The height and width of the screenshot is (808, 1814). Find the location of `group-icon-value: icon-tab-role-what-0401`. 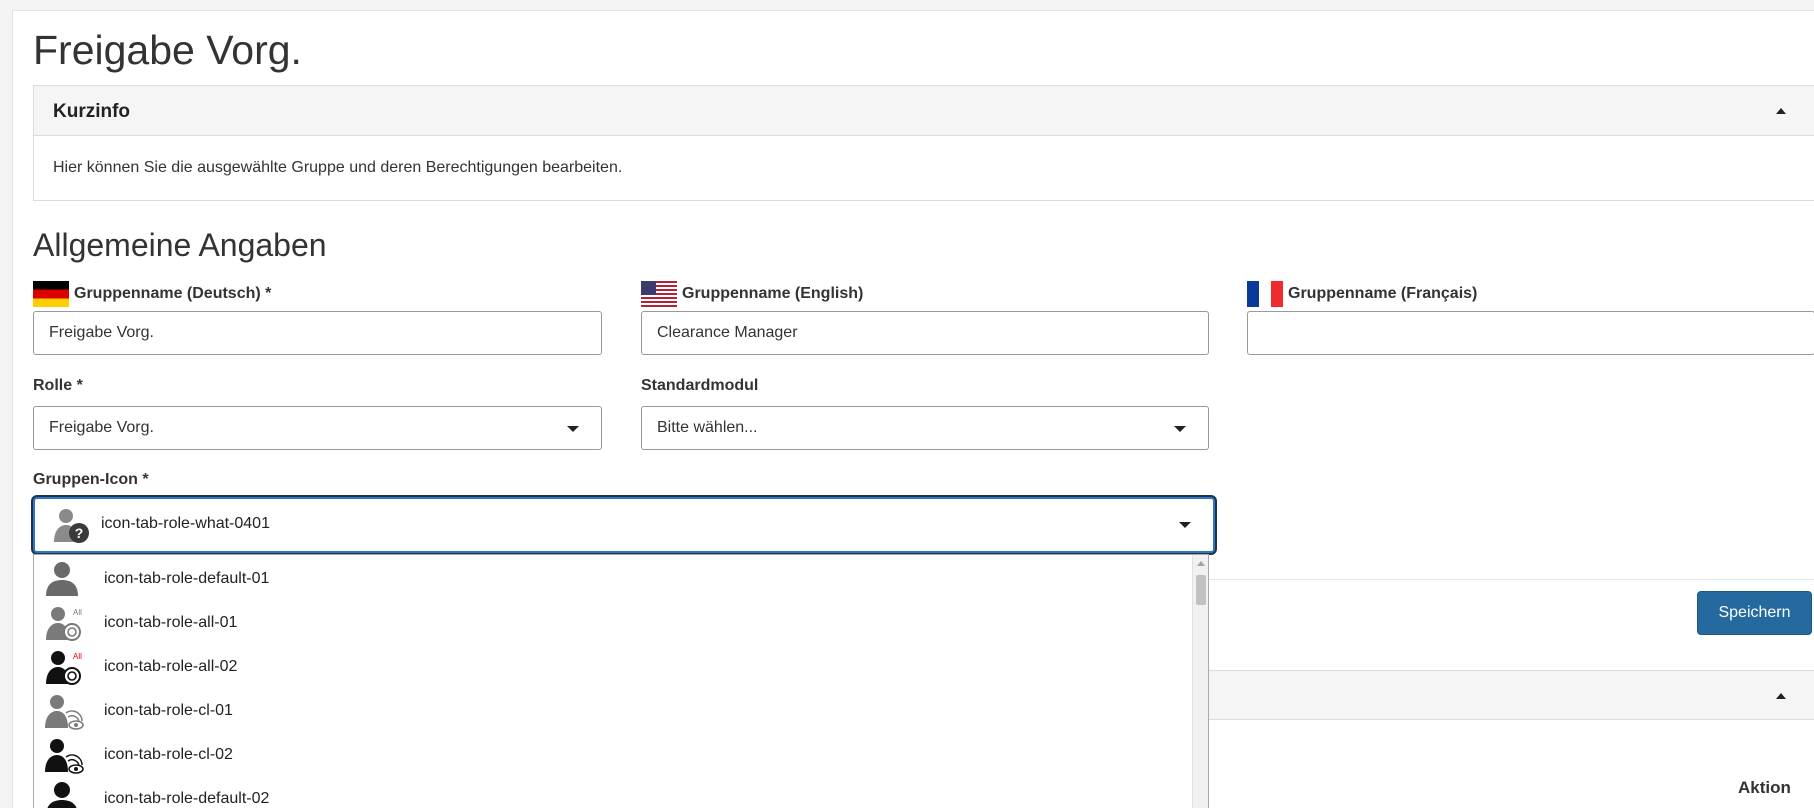

group-icon-value: icon-tab-role-what-0401 is located at coordinates (185, 523).